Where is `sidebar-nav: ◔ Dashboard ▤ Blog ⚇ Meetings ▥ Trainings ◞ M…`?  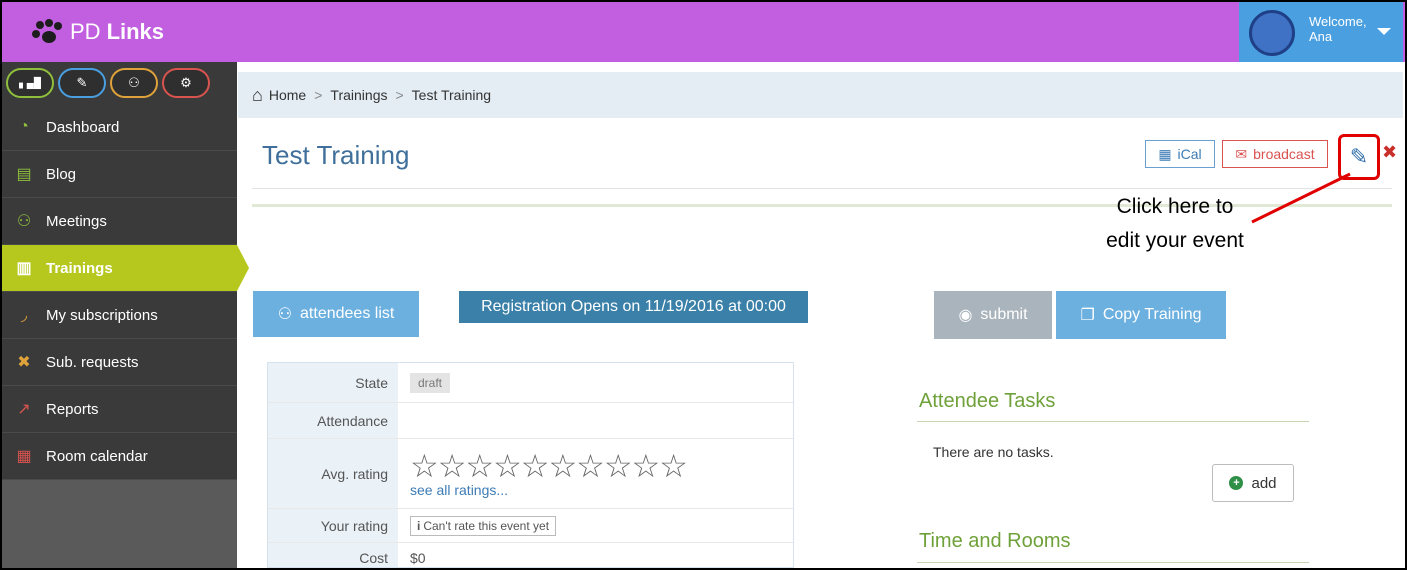 sidebar-nav: ◔ Dashboard ▤ Blog ⚇ Meetings ▥ Trainings ◞ M… is located at coordinates (125, 292).